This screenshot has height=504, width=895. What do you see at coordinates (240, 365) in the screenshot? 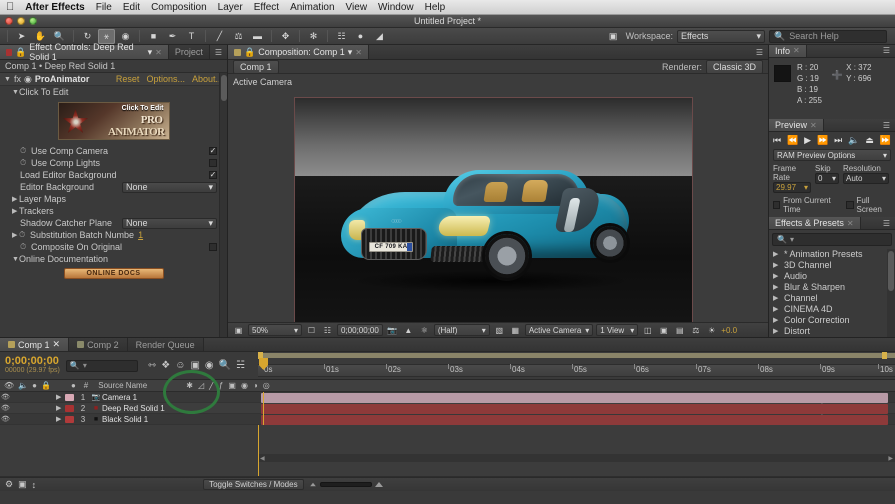
I see `brainstorm-icon: ☵` at bounding box center [240, 365].